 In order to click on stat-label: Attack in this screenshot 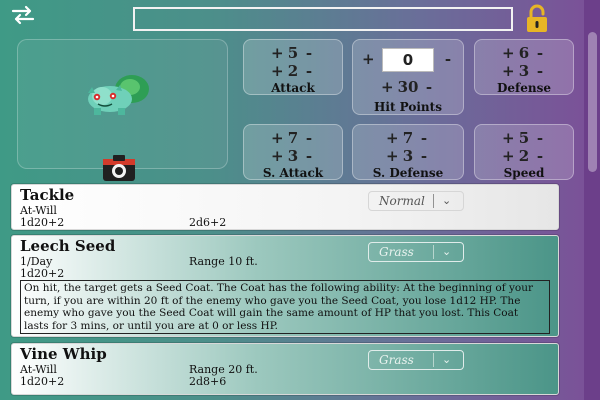, I will do `click(293, 88)`.